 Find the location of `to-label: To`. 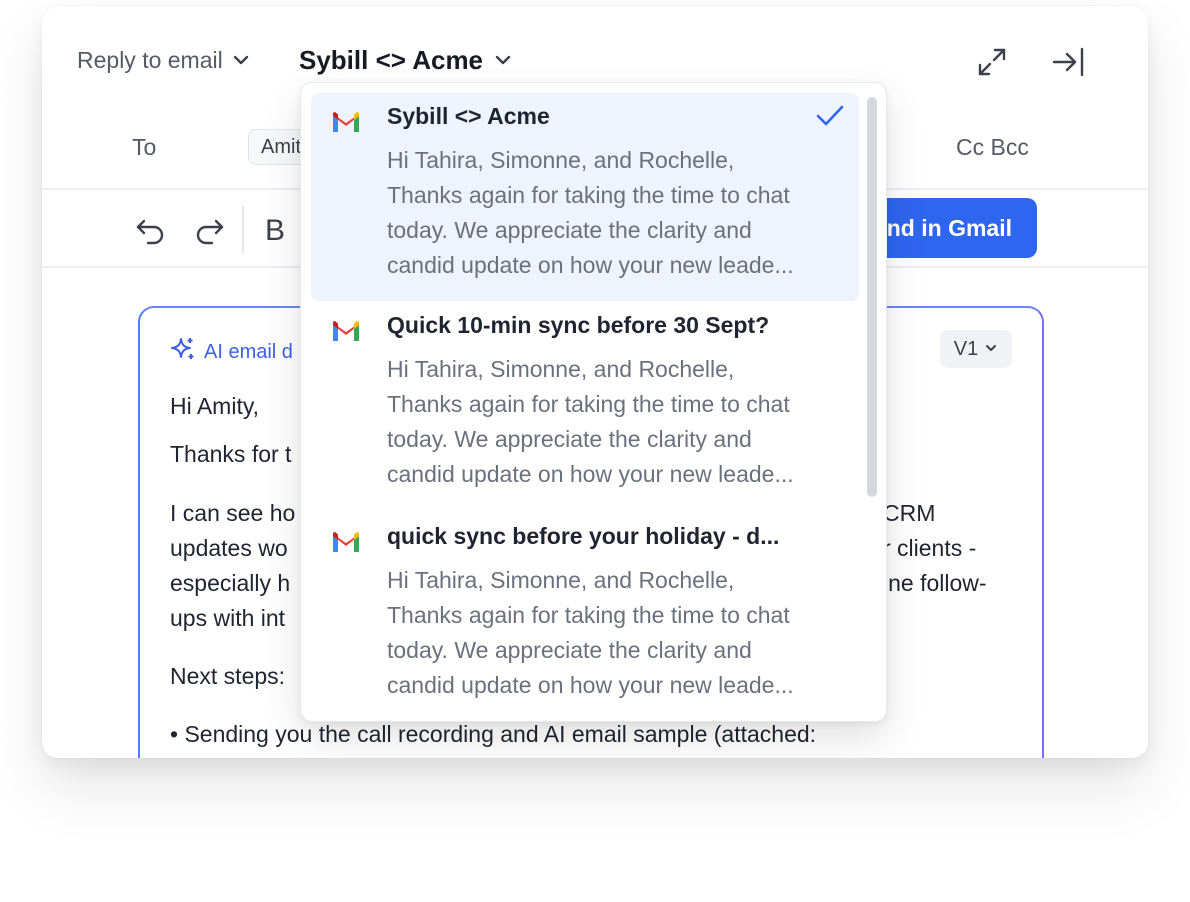

to-label: To is located at coordinates (144, 147).